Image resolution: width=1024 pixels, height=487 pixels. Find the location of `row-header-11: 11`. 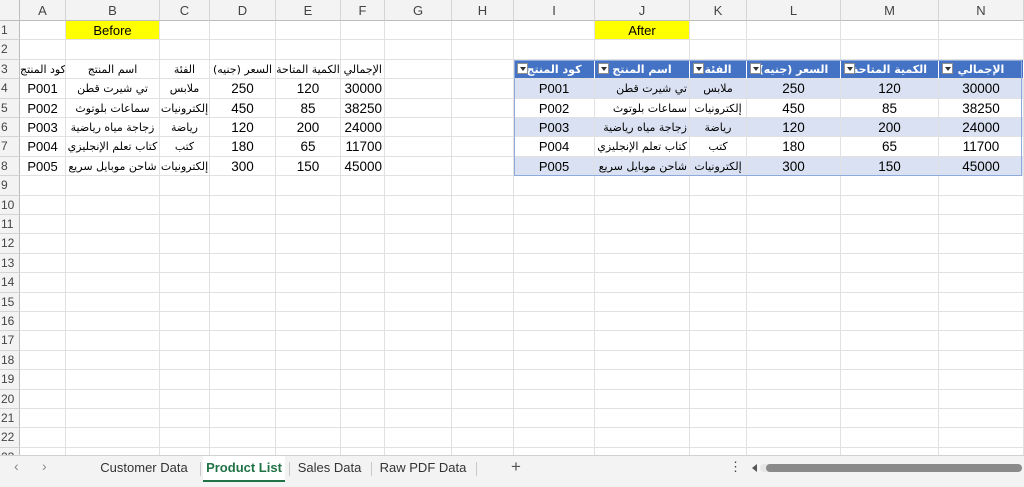

row-header-11: 11 is located at coordinates (10, 225).